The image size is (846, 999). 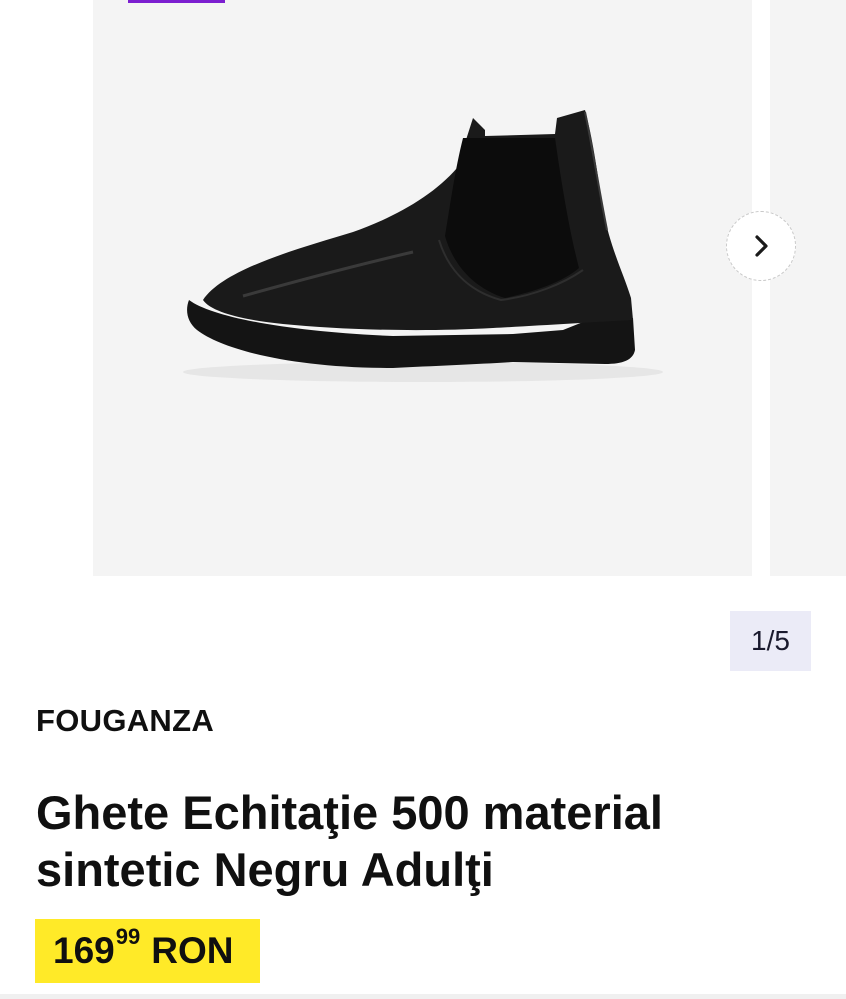 What do you see at coordinates (128, 936) in the screenshot?
I see `price-decimals: 99` at bounding box center [128, 936].